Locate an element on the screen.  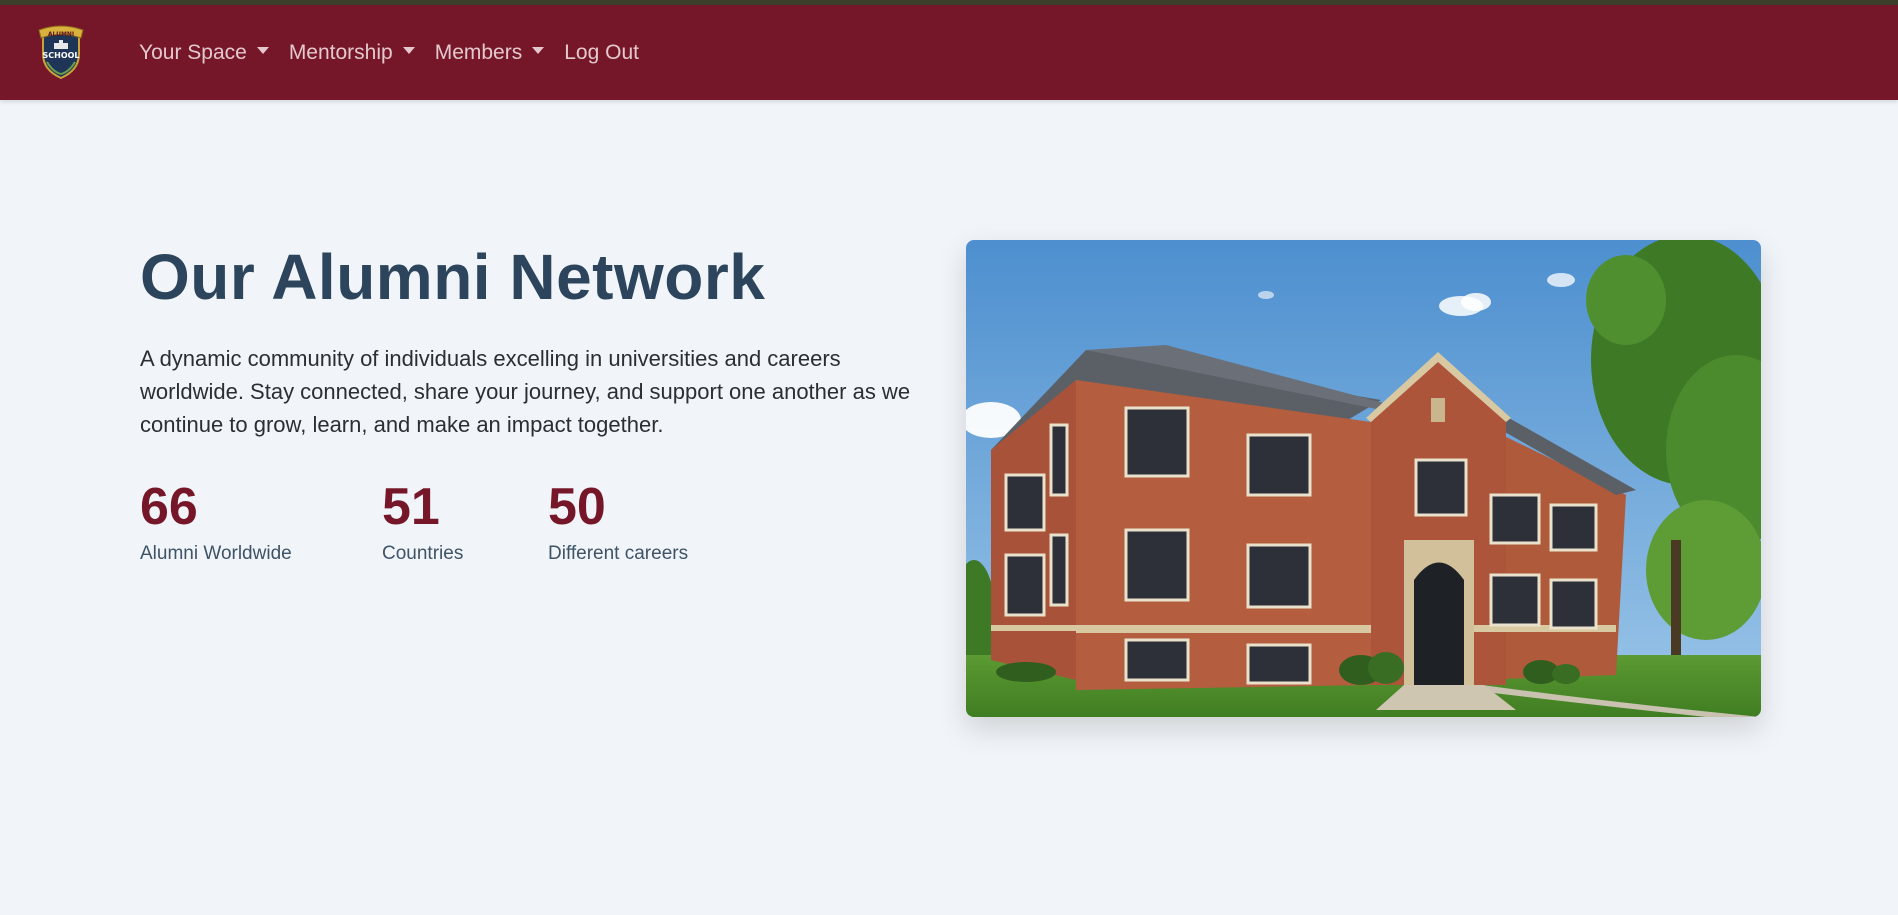
stat-careers-label: Different careers is located at coordinates (618, 553).